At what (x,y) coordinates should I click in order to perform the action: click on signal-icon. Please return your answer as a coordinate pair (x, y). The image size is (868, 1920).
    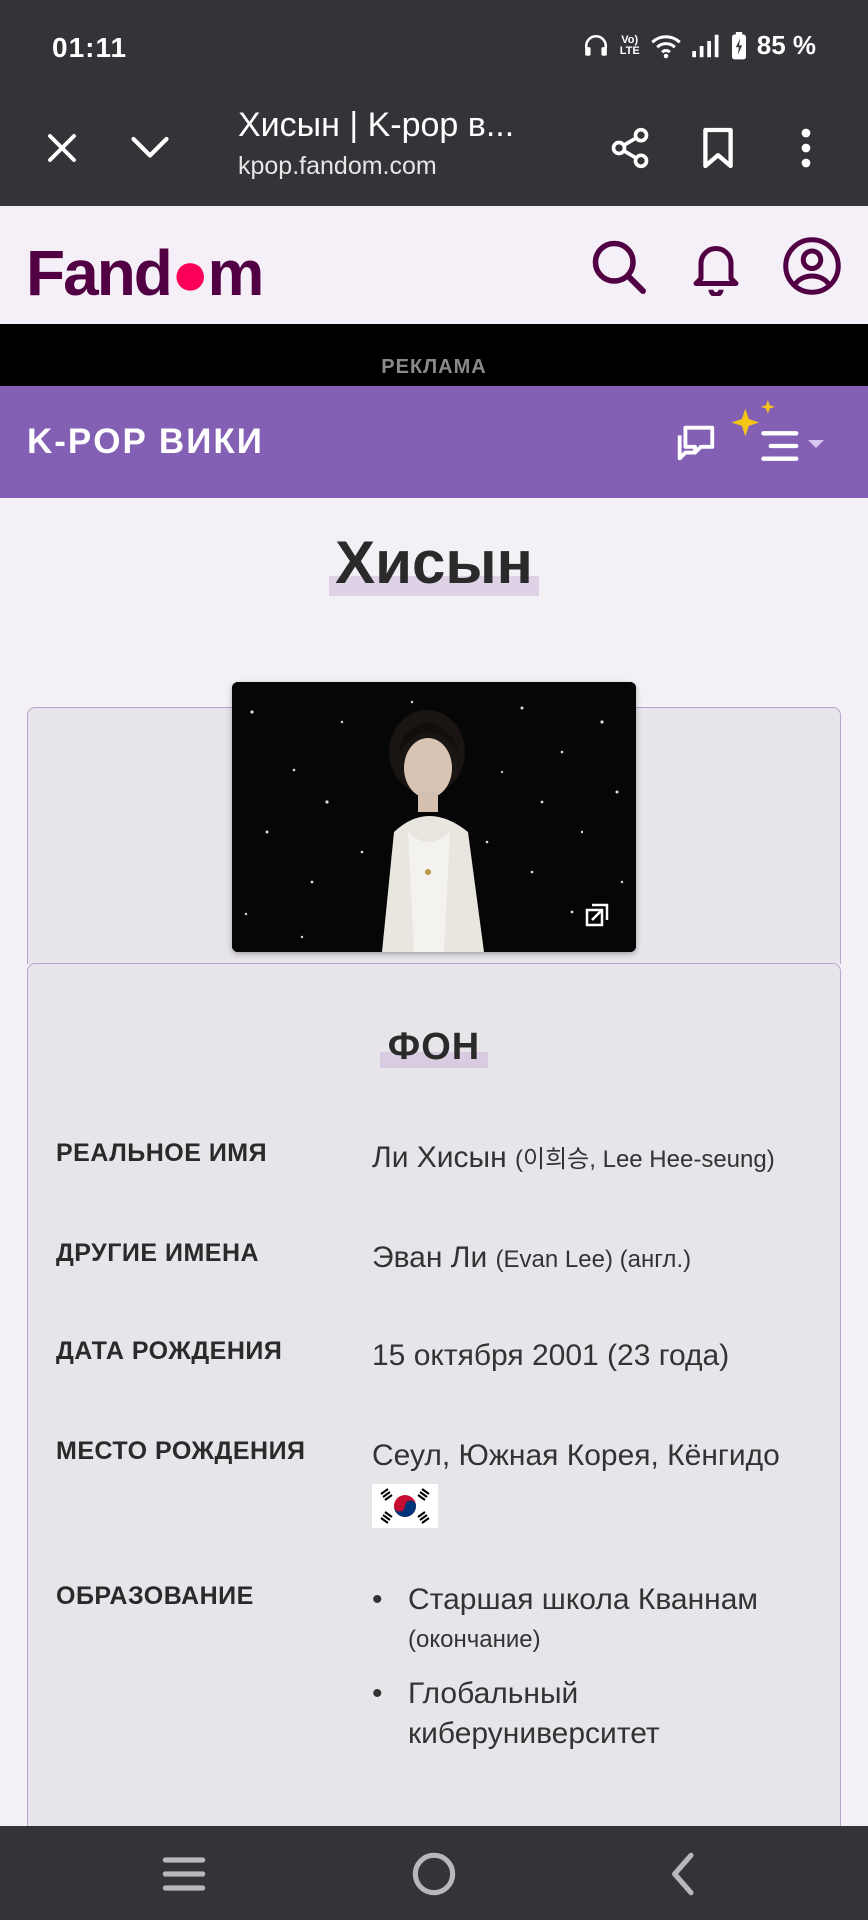
    Looking at the image, I should click on (705, 45).